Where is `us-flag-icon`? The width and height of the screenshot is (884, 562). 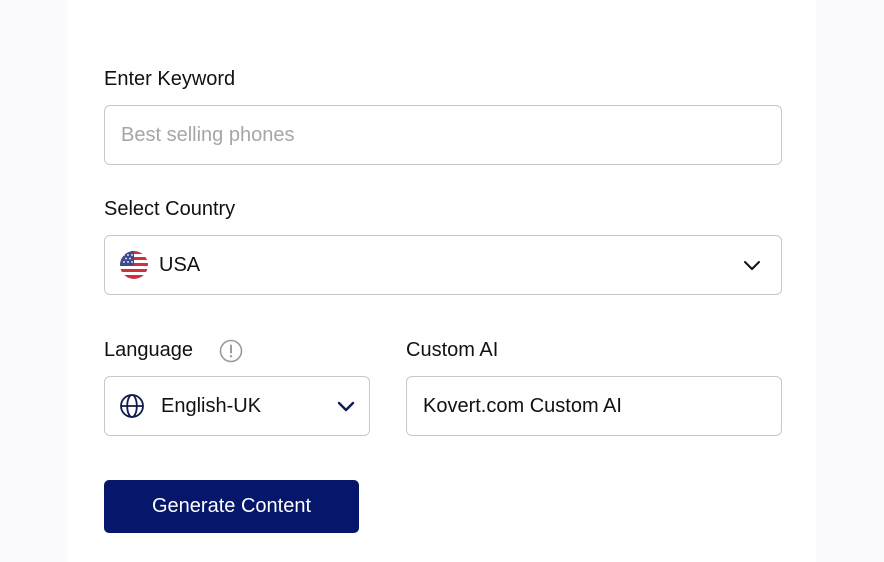
us-flag-icon is located at coordinates (134, 265).